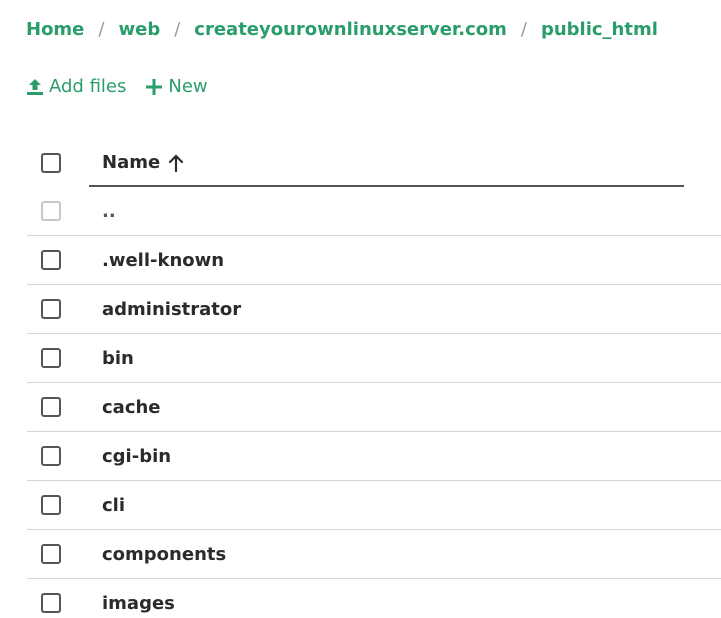 This screenshot has height=618, width=721. What do you see at coordinates (64, 162) in the screenshot?
I see `select-all-cell` at bounding box center [64, 162].